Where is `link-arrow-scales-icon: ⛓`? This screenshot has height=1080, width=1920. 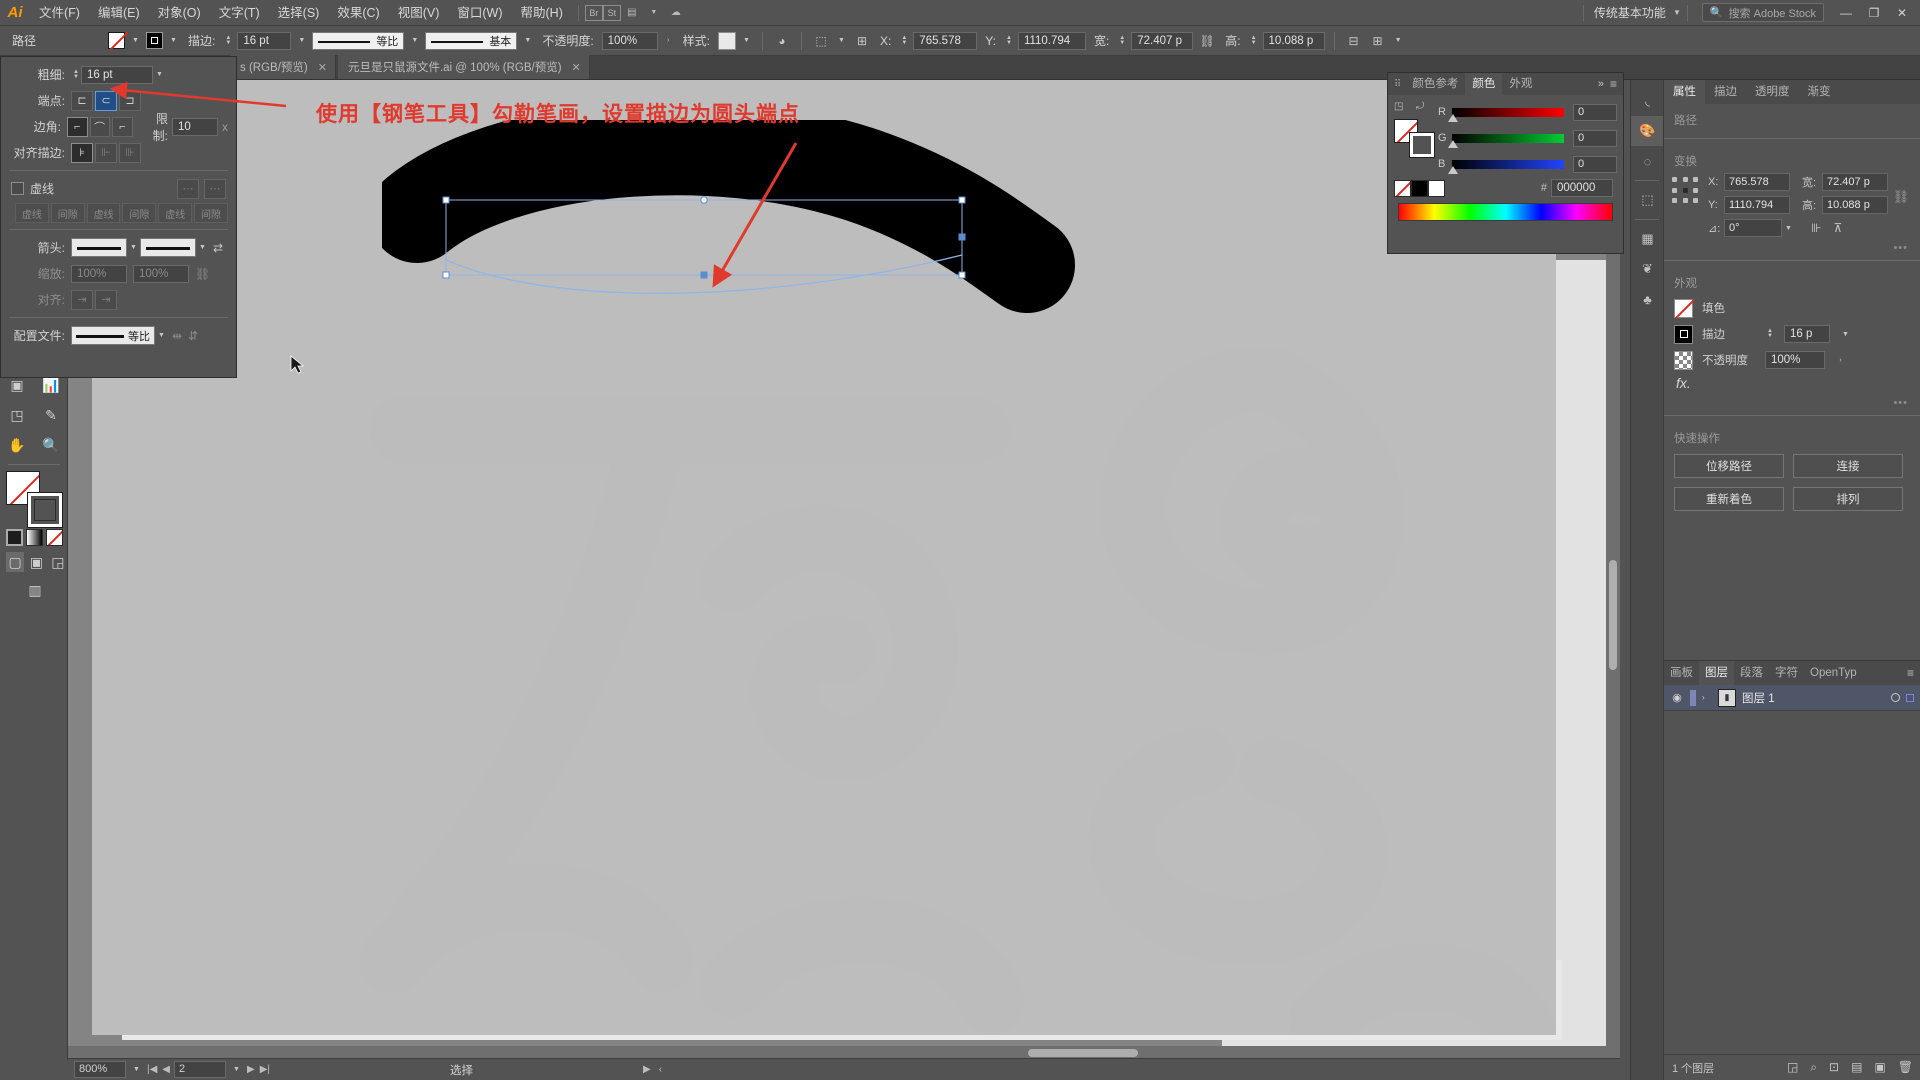
link-arrow-scales-icon: ⛓ is located at coordinates (202, 274).